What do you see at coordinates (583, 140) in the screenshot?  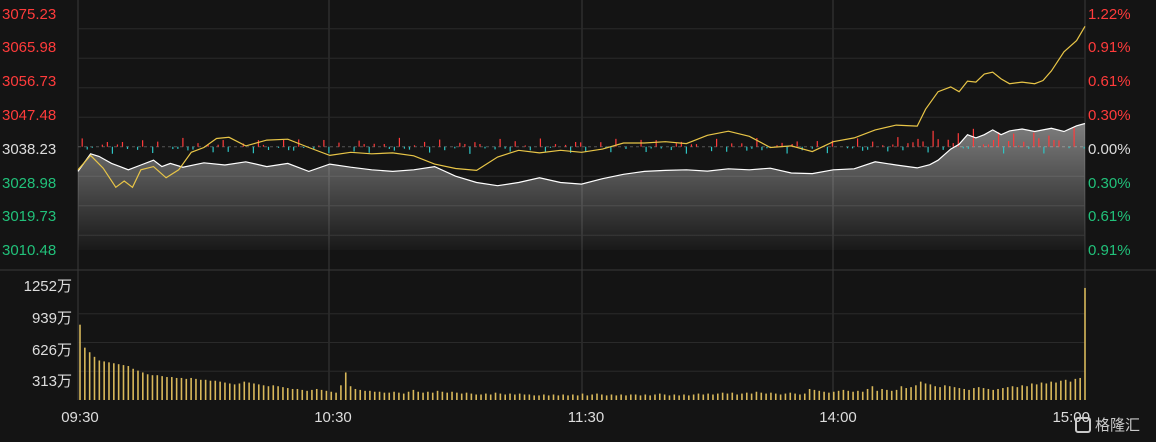 I see `momentum-bars` at bounding box center [583, 140].